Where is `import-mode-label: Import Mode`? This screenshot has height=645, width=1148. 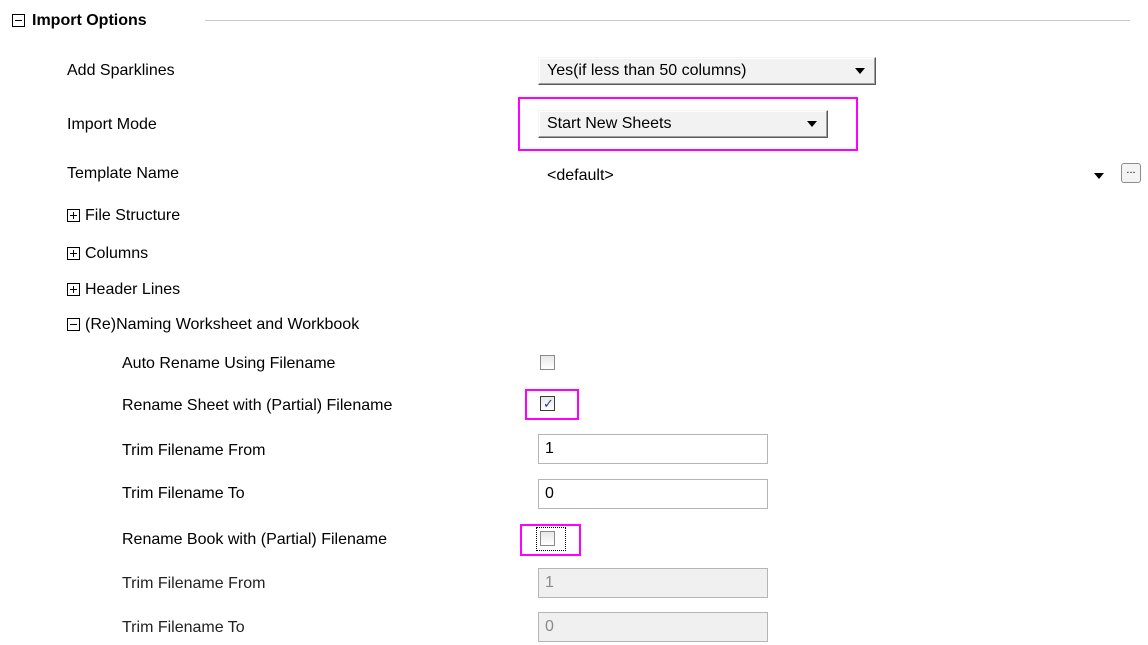
import-mode-label: Import Mode is located at coordinates (112, 124).